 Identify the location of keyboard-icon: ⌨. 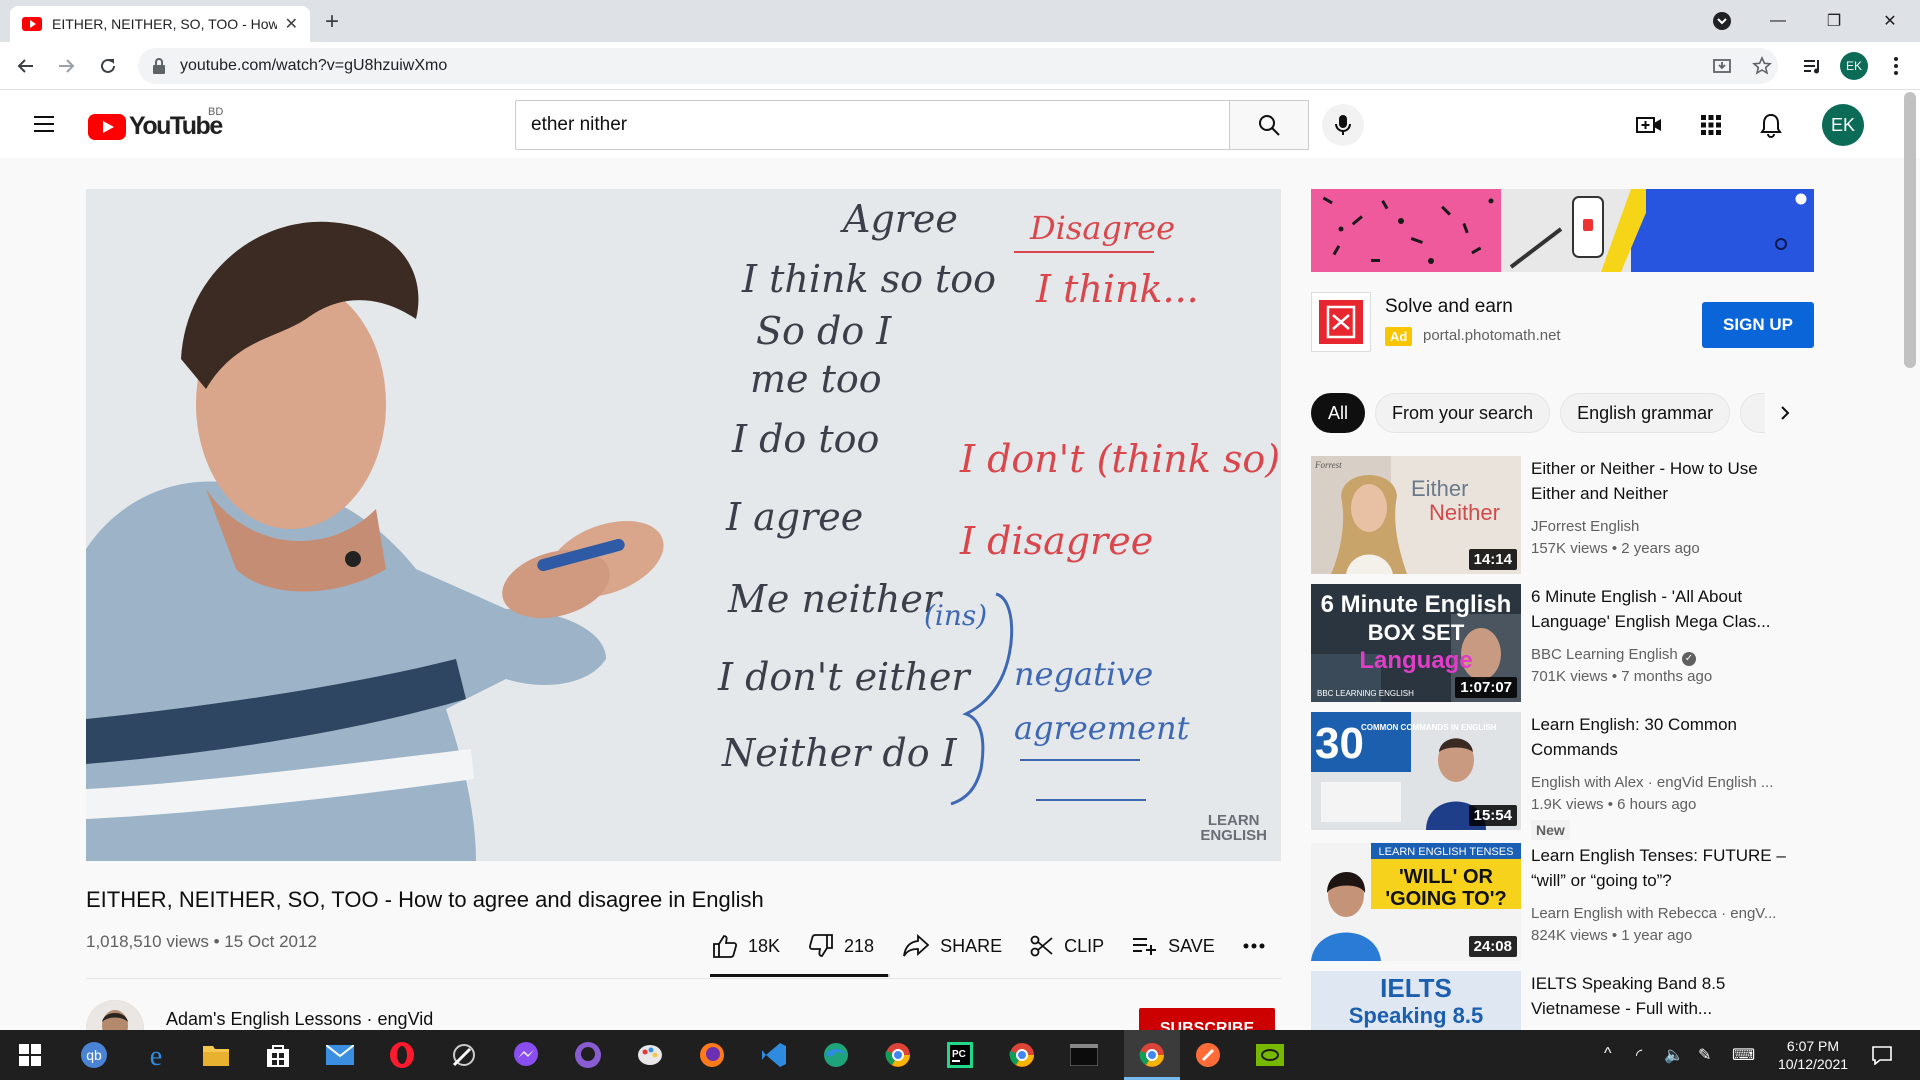
(1743, 1055).